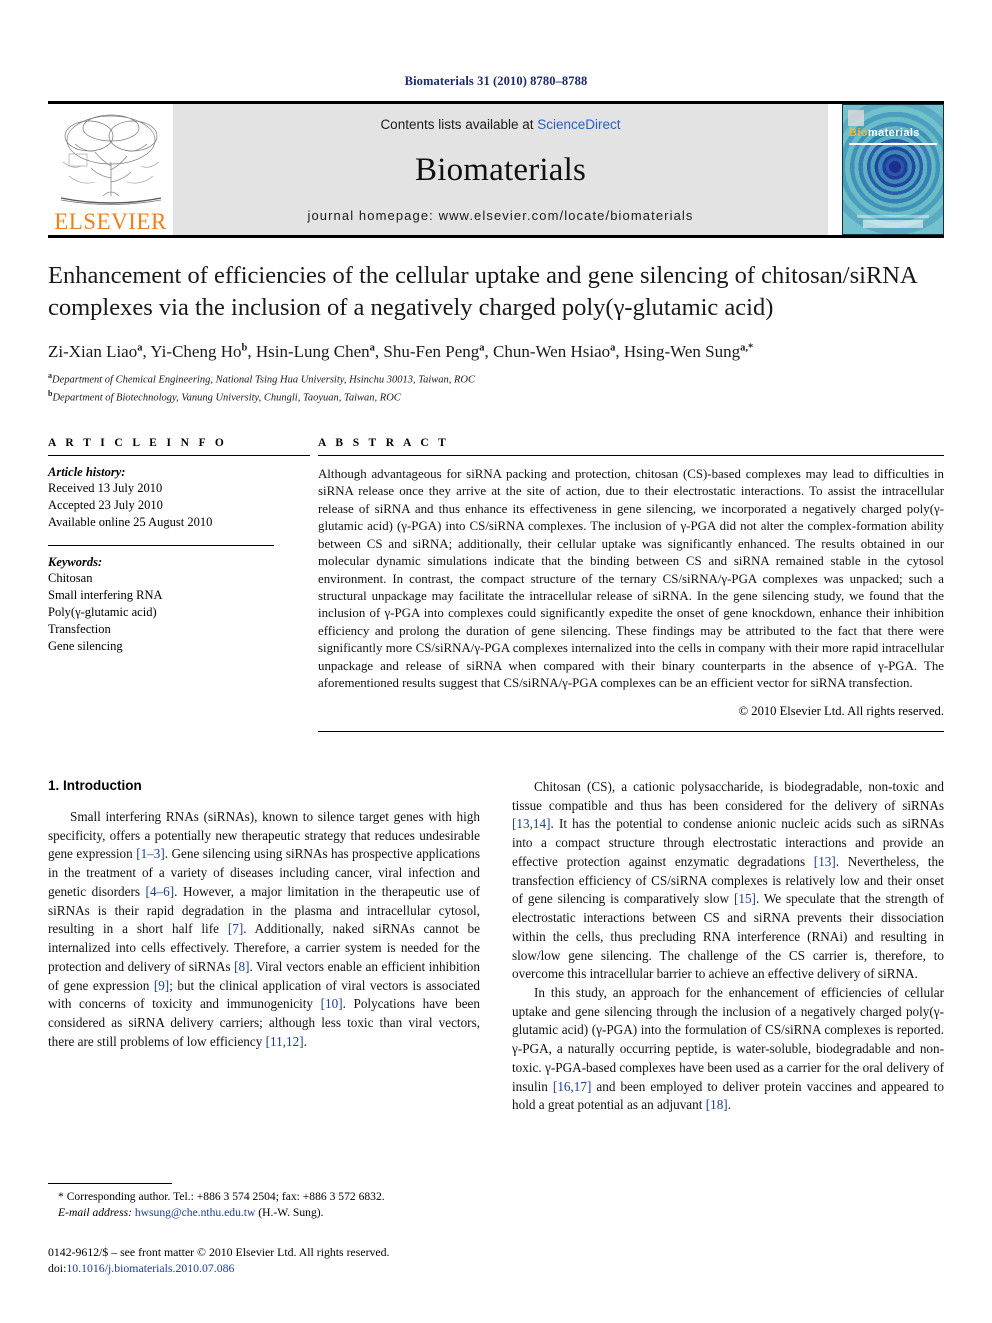  Describe the element at coordinates (893, 224) in the screenshot. I see `cover-footer-block` at that location.